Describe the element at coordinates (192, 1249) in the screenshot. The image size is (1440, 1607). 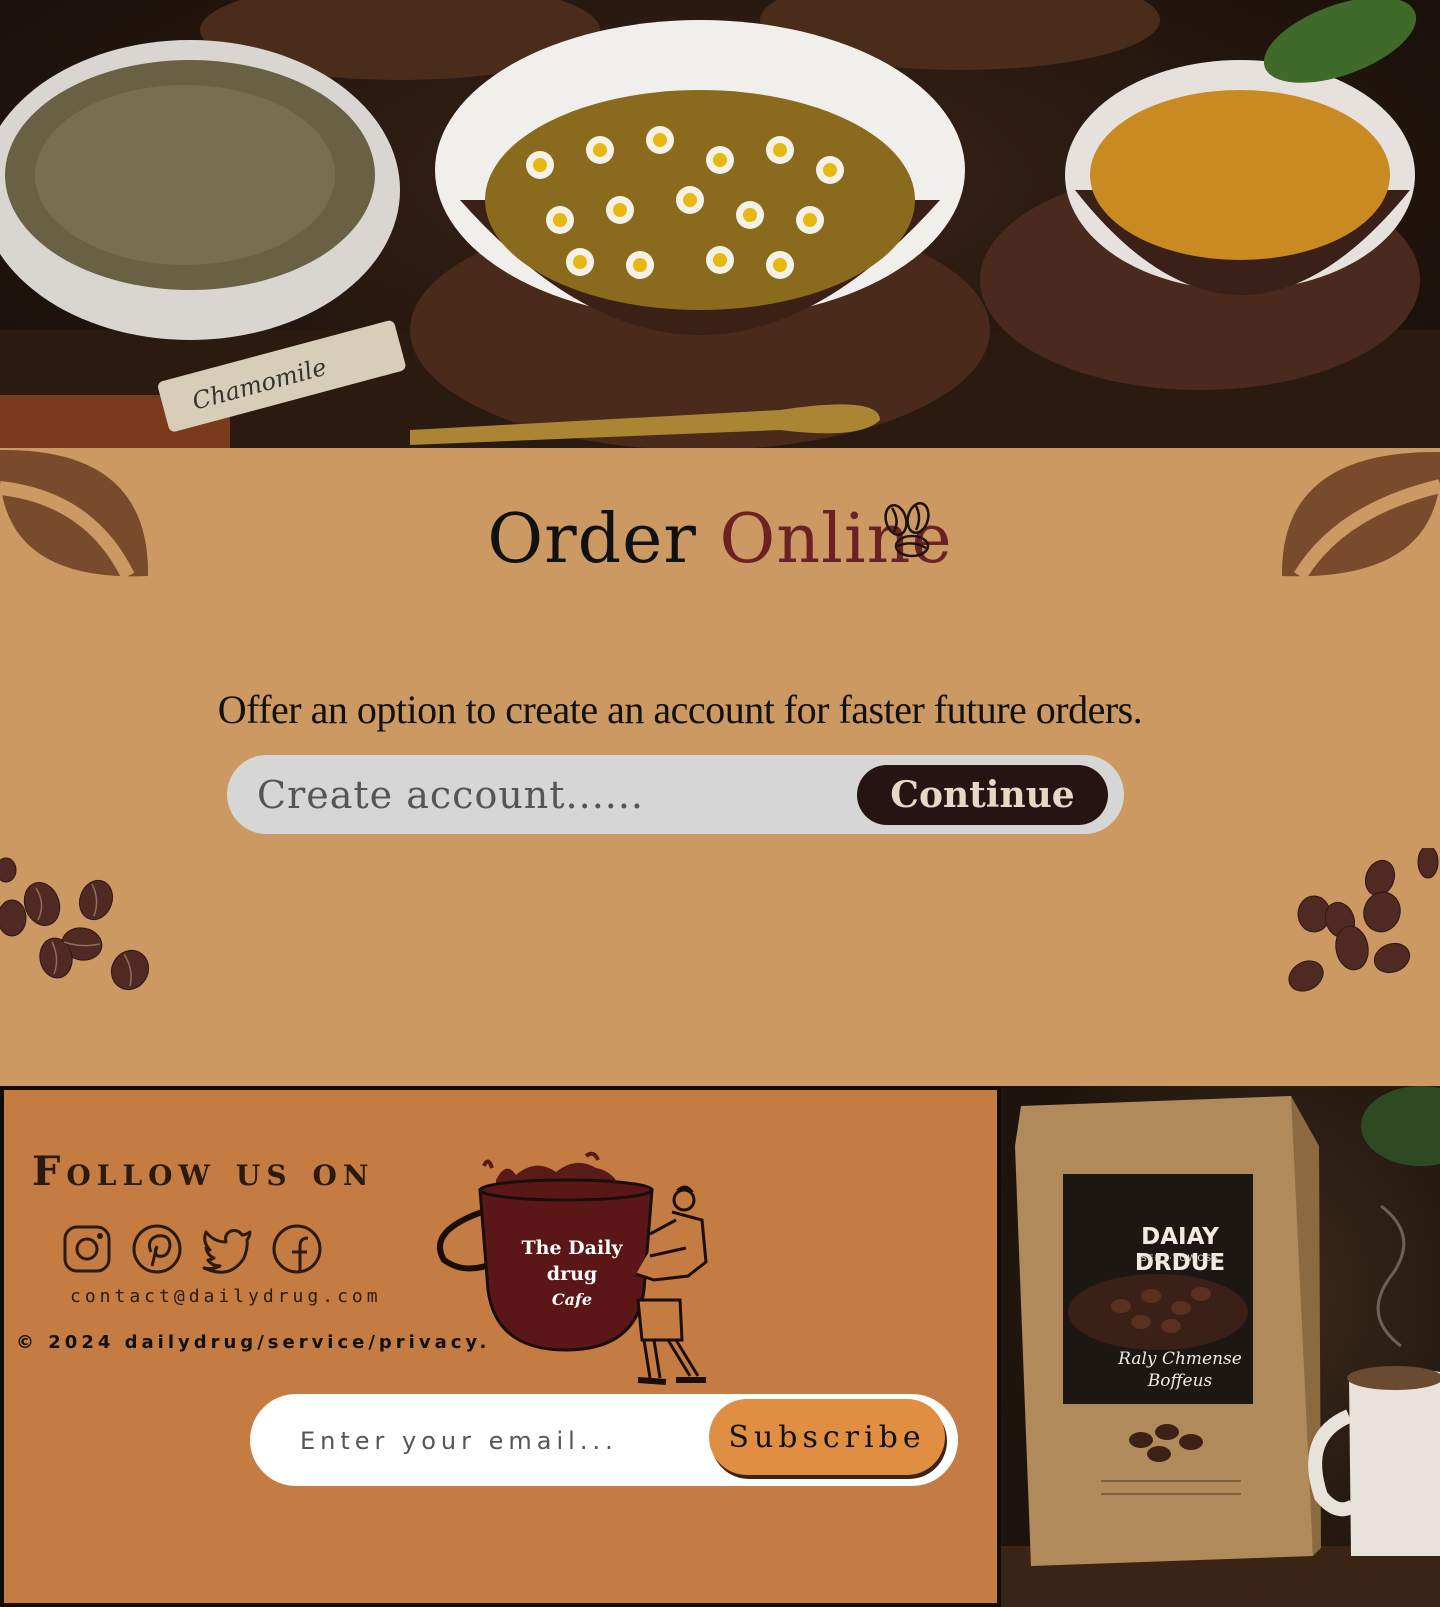
I see `social-links` at that location.